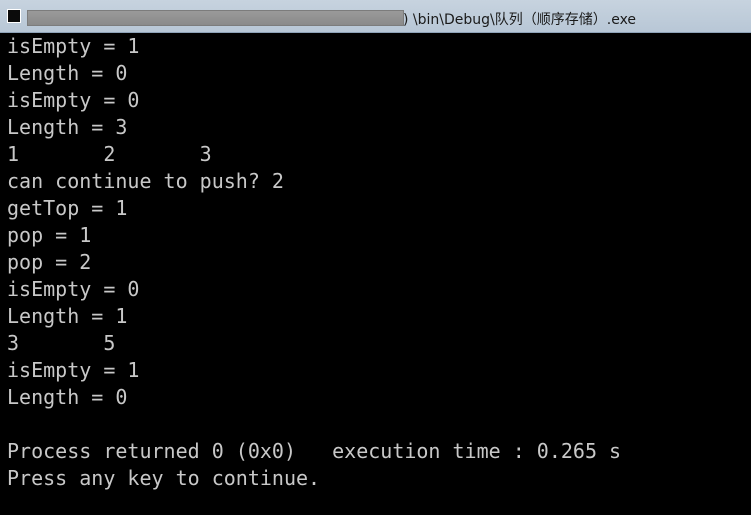 Image resolution: width=751 pixels, height=515 pixels. I want to click on console-line: Length = 1, so click(67, 316).